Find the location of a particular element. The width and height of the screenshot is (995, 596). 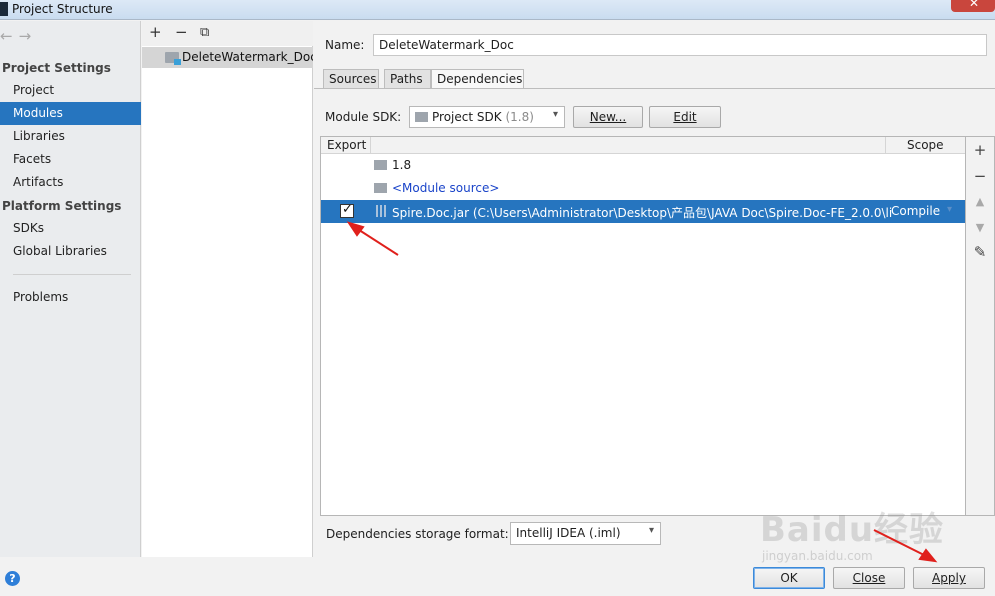

ok-button: OK is located at coordinates (789, 578).